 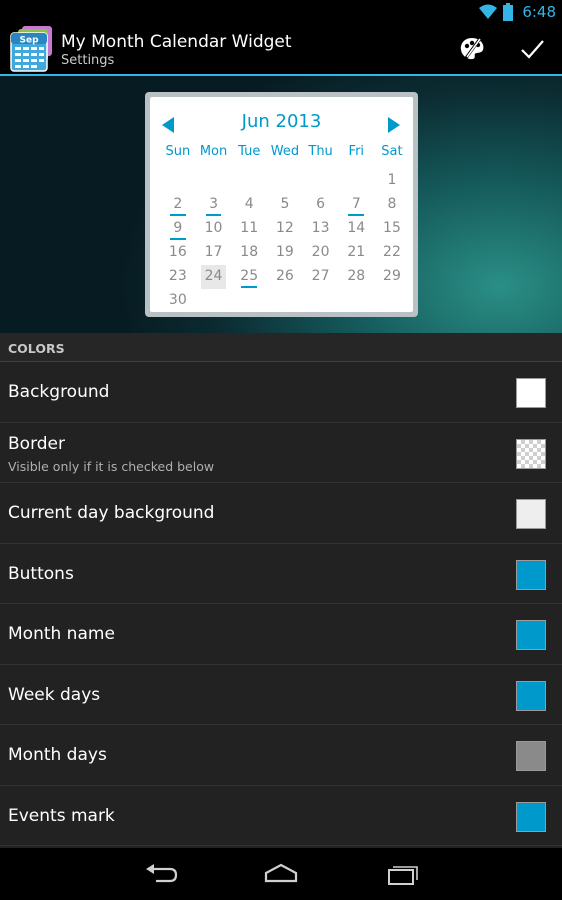 I want to click on palette-button, so click(x=472, y=49).